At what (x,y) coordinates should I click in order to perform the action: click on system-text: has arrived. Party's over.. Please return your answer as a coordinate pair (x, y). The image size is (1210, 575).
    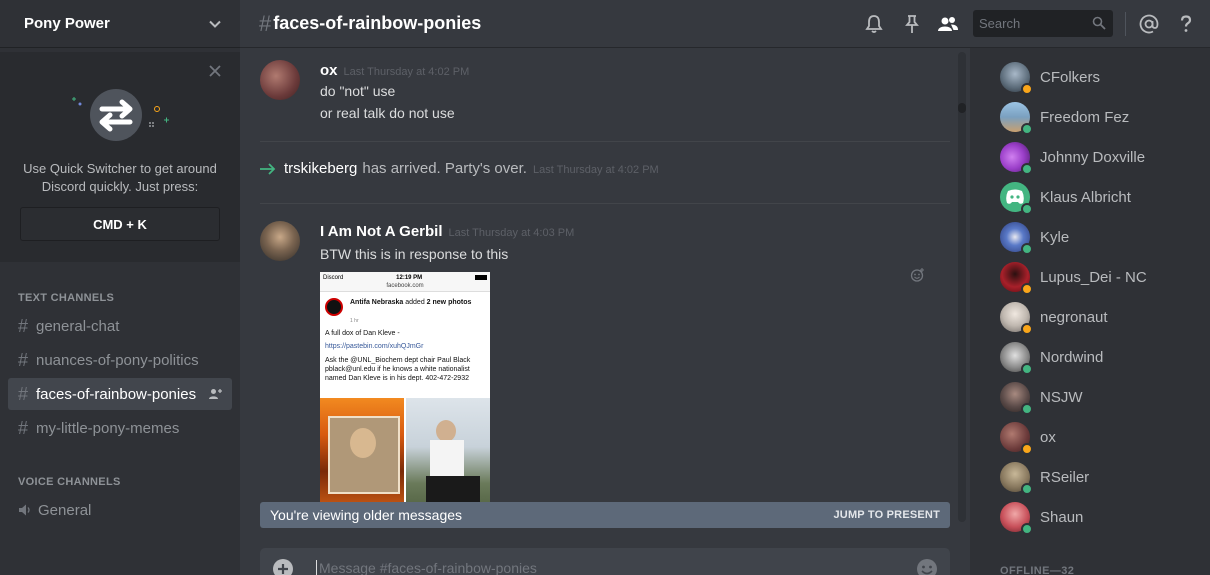
    Looking at the image, I should click on (444, 168).